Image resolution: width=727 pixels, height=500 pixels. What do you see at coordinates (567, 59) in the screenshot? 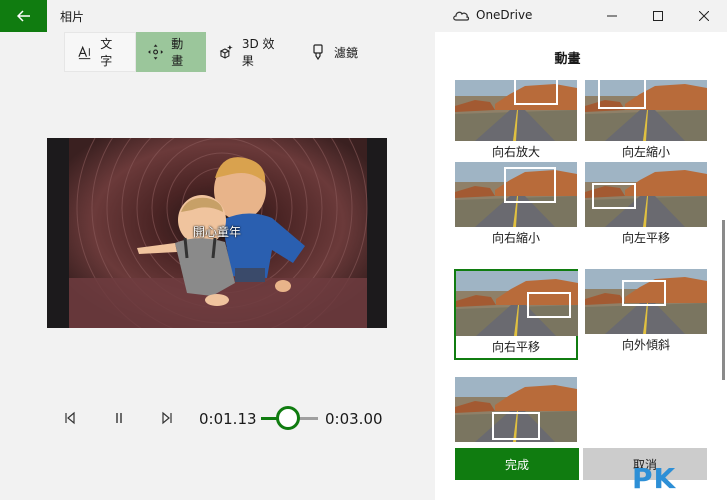
I see `panel-title: 動畫` at bounding box center [567, 59].